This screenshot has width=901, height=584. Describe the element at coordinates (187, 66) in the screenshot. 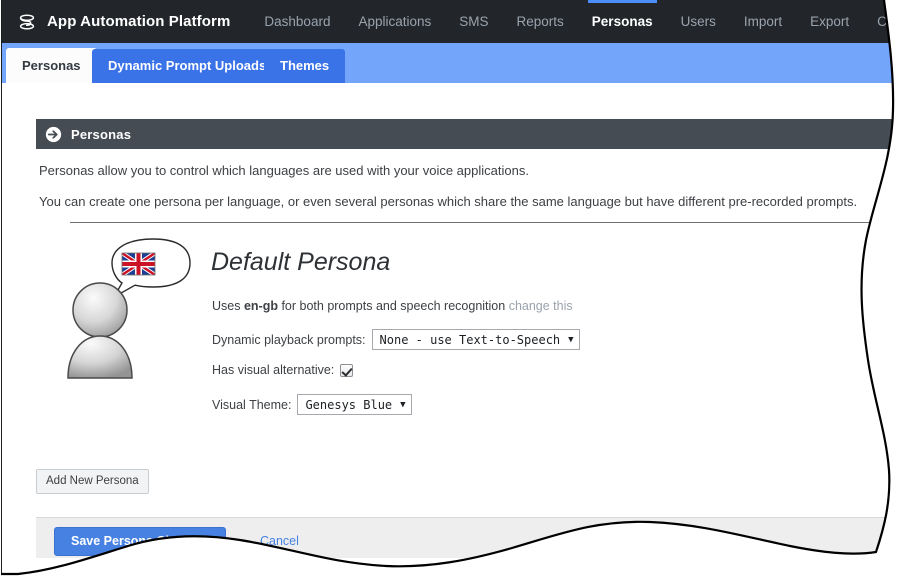

I see `tab-dynamic-prompt-uploads: Dynamic Prompt Uploads` at that location.